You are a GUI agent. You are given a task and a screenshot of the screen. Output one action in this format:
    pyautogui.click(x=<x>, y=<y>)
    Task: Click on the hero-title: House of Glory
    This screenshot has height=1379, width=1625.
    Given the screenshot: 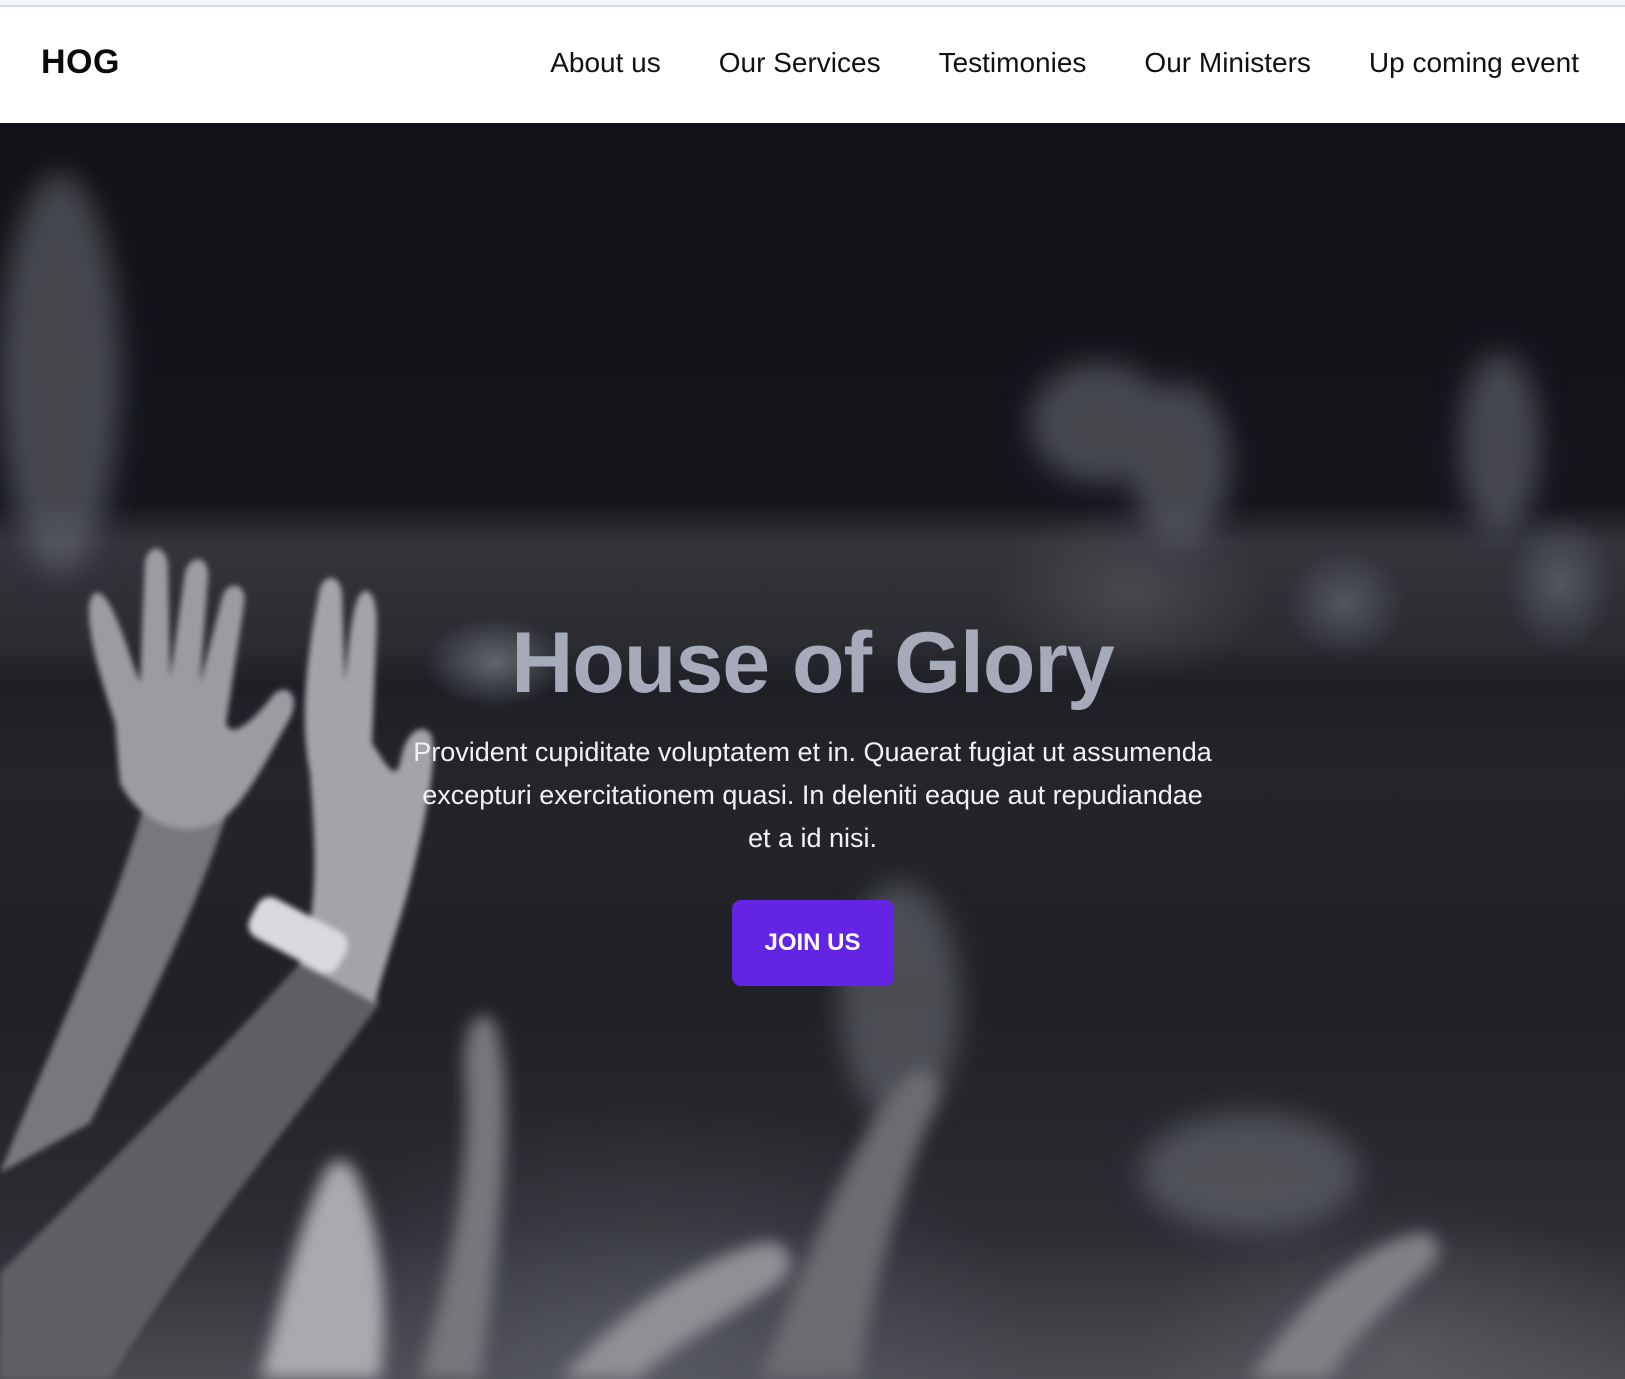 What is the action you would take?
    pyautogui.click(x=812, y=663)
    